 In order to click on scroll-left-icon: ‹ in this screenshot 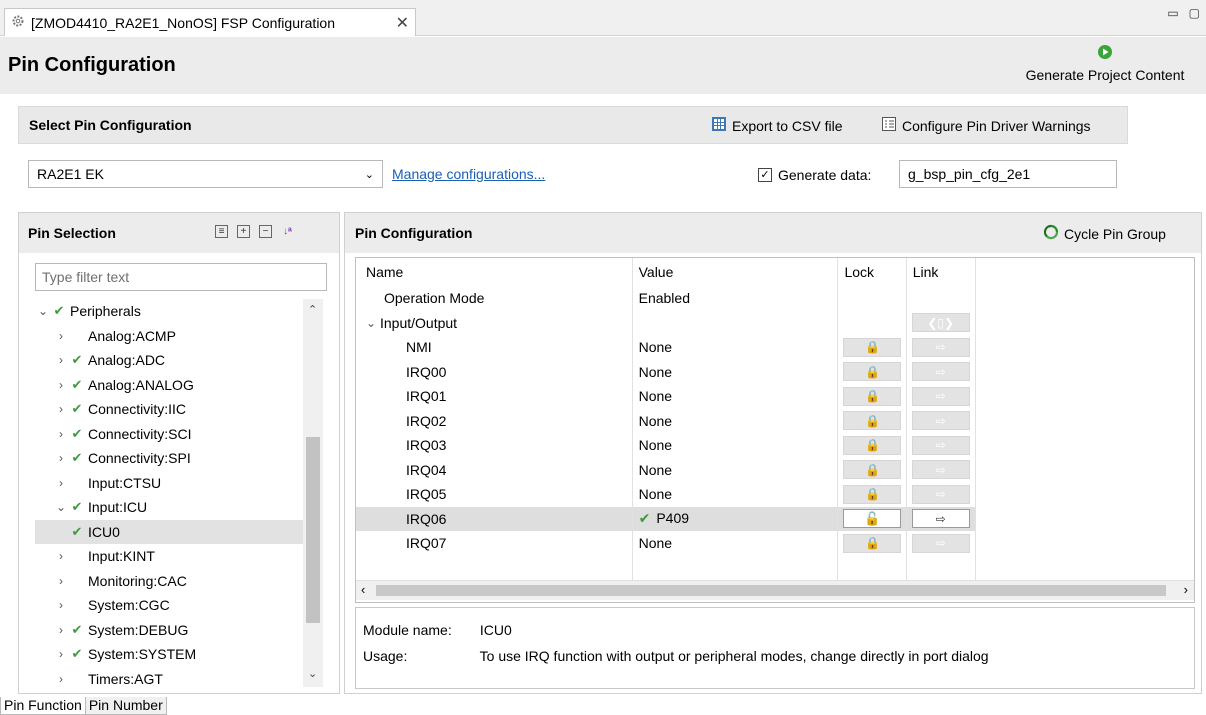, I will do `click(363, 589)`.